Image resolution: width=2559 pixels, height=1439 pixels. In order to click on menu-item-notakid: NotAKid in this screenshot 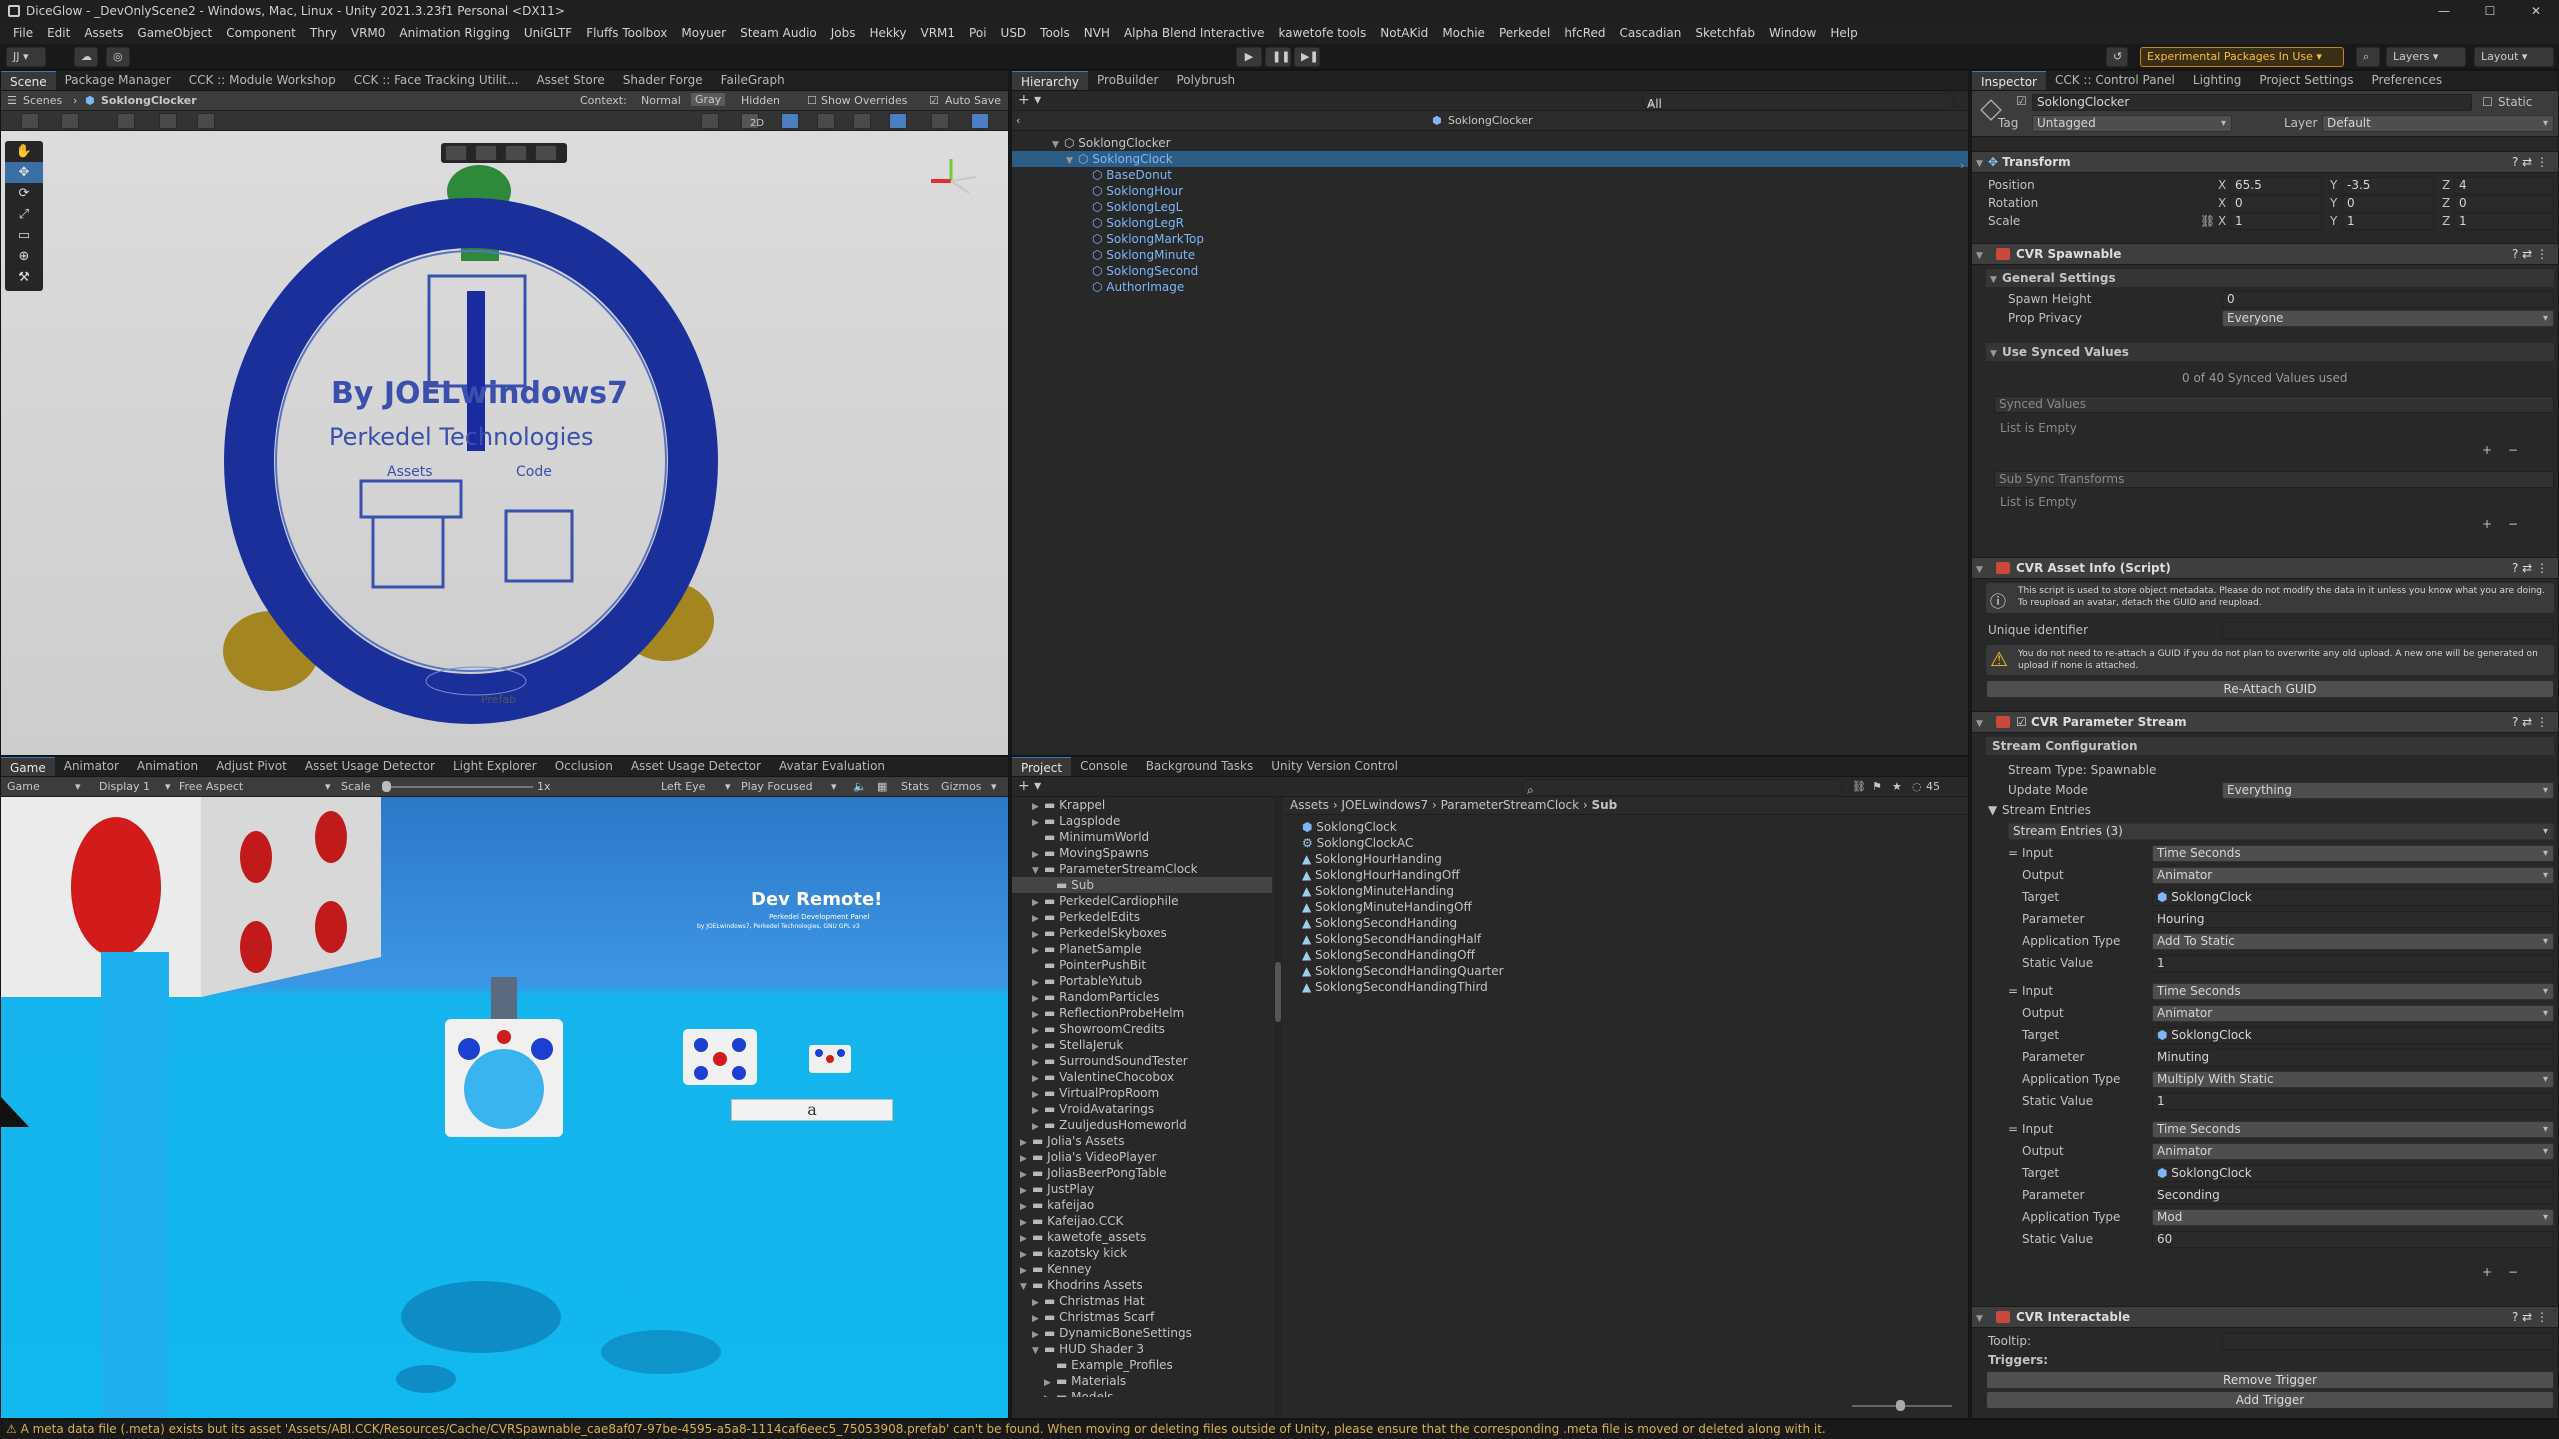, I will do `click(1404, 33)`.